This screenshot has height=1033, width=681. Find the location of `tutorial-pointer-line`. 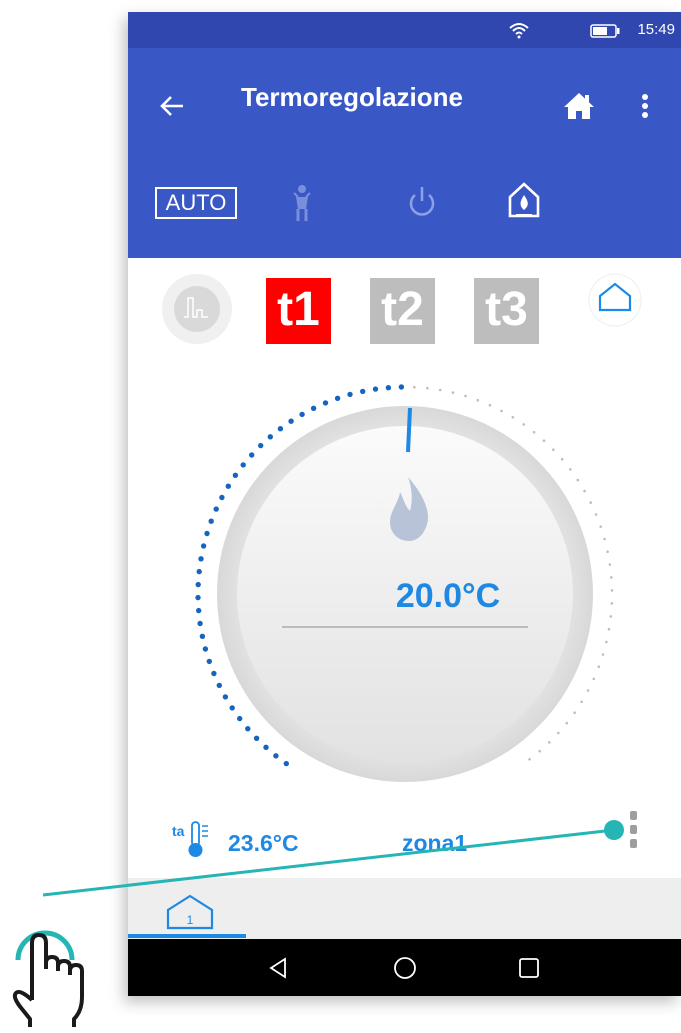

tutorial-pointer-line is located at coordinates (333, 858).